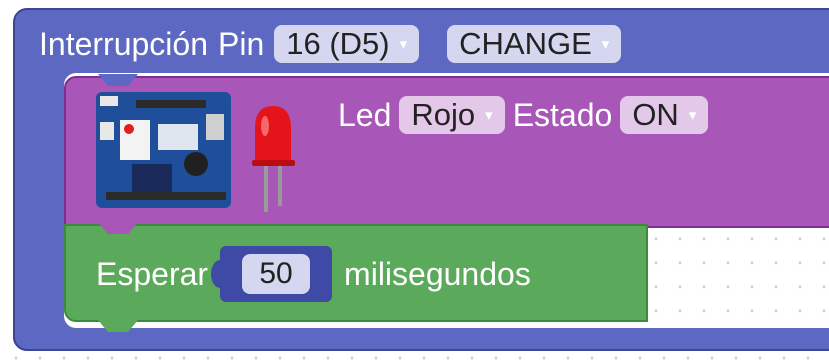 The image size is (829, 362). What do you see at coordinates (443, 114) in the screenshot?
I see `color-dropdown-value: Rojo` at bounding box center [443, 114].